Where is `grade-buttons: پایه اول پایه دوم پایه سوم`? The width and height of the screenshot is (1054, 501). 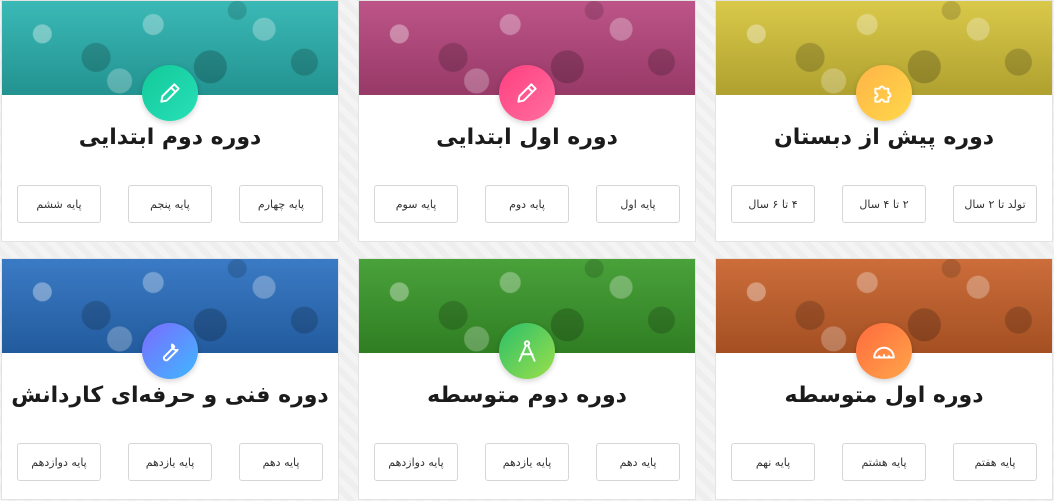
grade-buttons: پایه اول پایه دوم پایه سوم is located at coordinates (527, 205).